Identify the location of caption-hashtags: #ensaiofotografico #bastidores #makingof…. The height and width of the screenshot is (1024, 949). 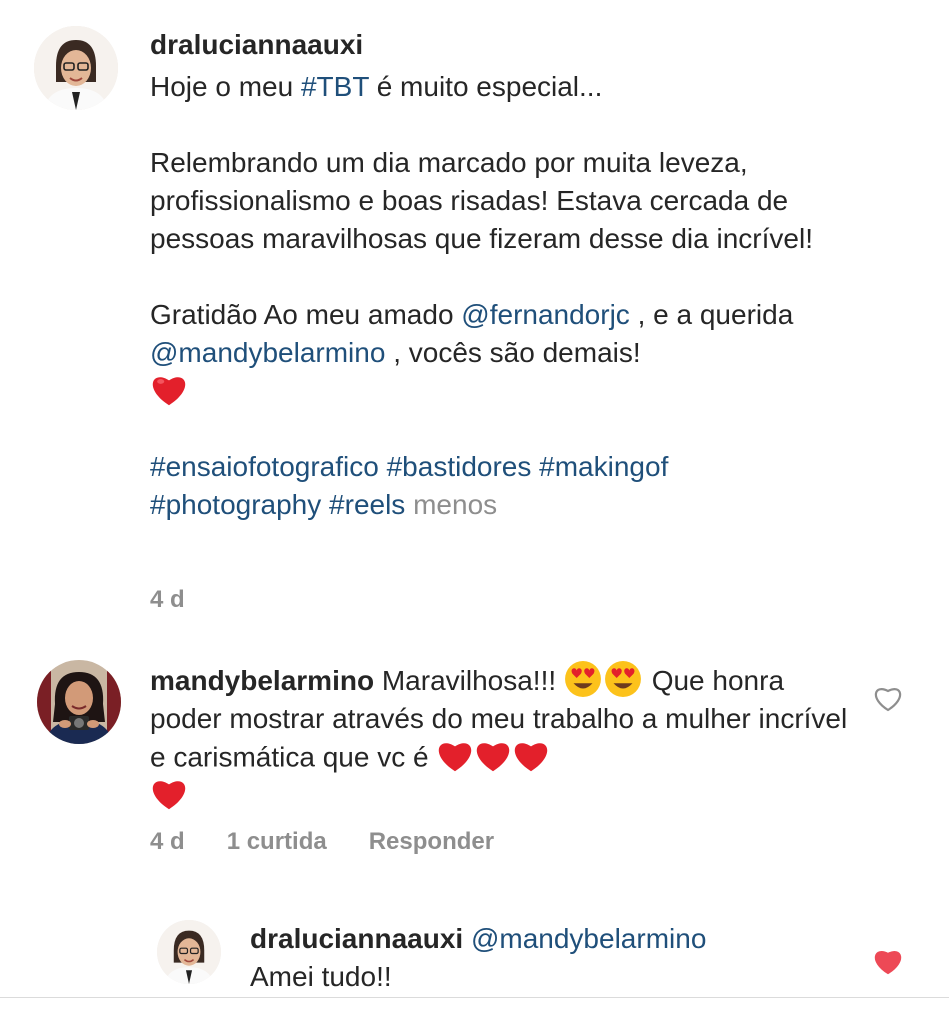
(520, 486).